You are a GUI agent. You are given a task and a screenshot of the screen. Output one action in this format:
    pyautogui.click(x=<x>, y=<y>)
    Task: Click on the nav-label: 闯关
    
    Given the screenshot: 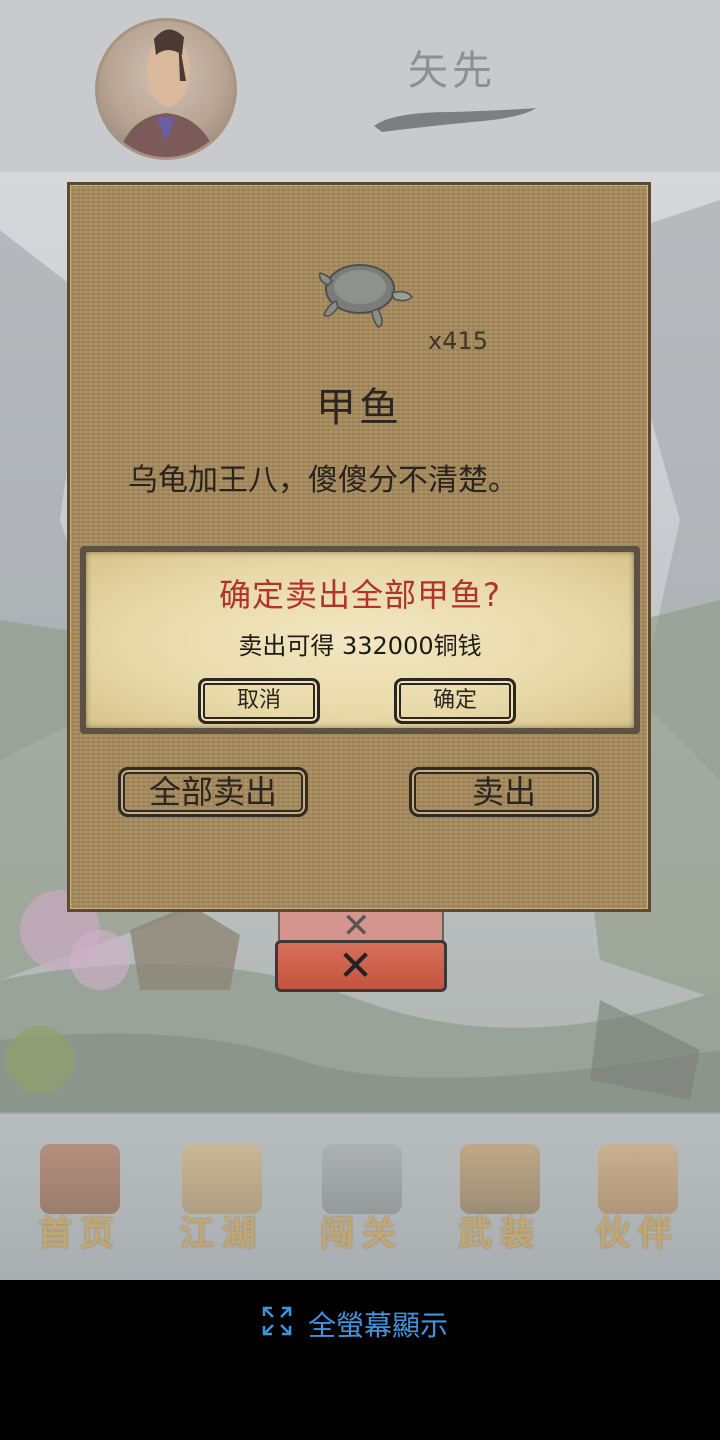 What is the action you would take?
    pyautogui.click(x=362, y=1234)
    